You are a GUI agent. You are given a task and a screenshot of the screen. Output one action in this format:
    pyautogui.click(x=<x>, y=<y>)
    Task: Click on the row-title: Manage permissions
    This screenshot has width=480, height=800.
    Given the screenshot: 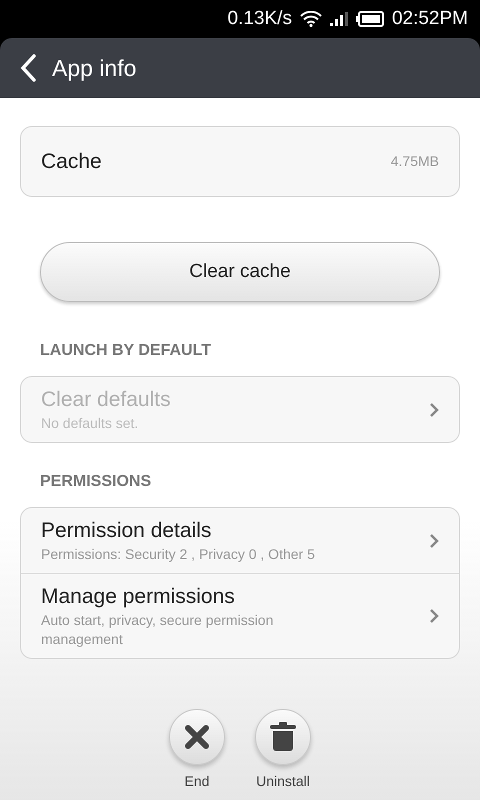 What is the action you would take?
    pyautogui.click(x=138, y=597)
    